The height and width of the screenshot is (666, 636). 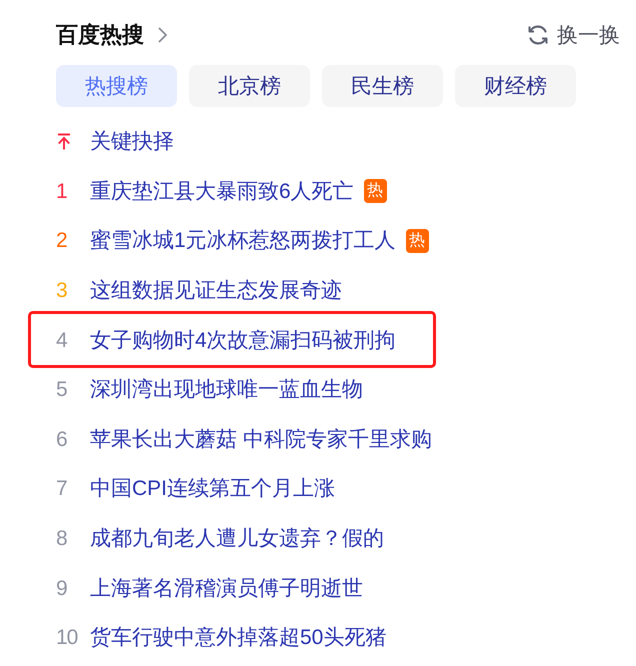 What do you see at coordinates (116, 86) in the screenshot?
I see `ranking-tab: 热搜榜` at bounding box center [116, 86].